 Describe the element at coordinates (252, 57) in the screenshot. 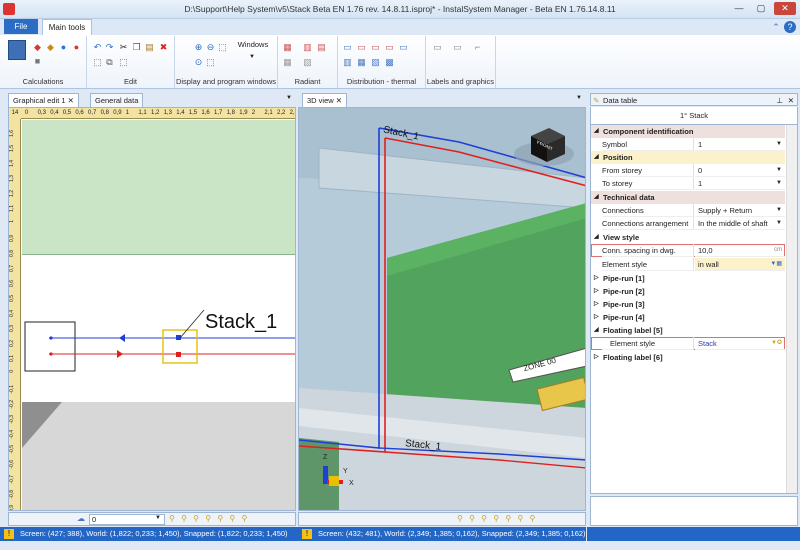

I see `windows-dropdown-icon: ▼` at that location.